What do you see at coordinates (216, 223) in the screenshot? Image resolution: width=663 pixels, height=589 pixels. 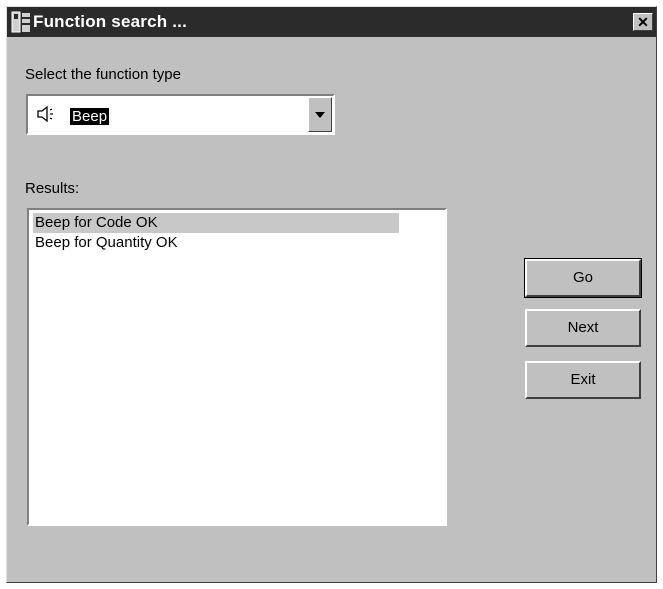 I see `list-item: Beep for Code OK` at bounding box center [216, 223].